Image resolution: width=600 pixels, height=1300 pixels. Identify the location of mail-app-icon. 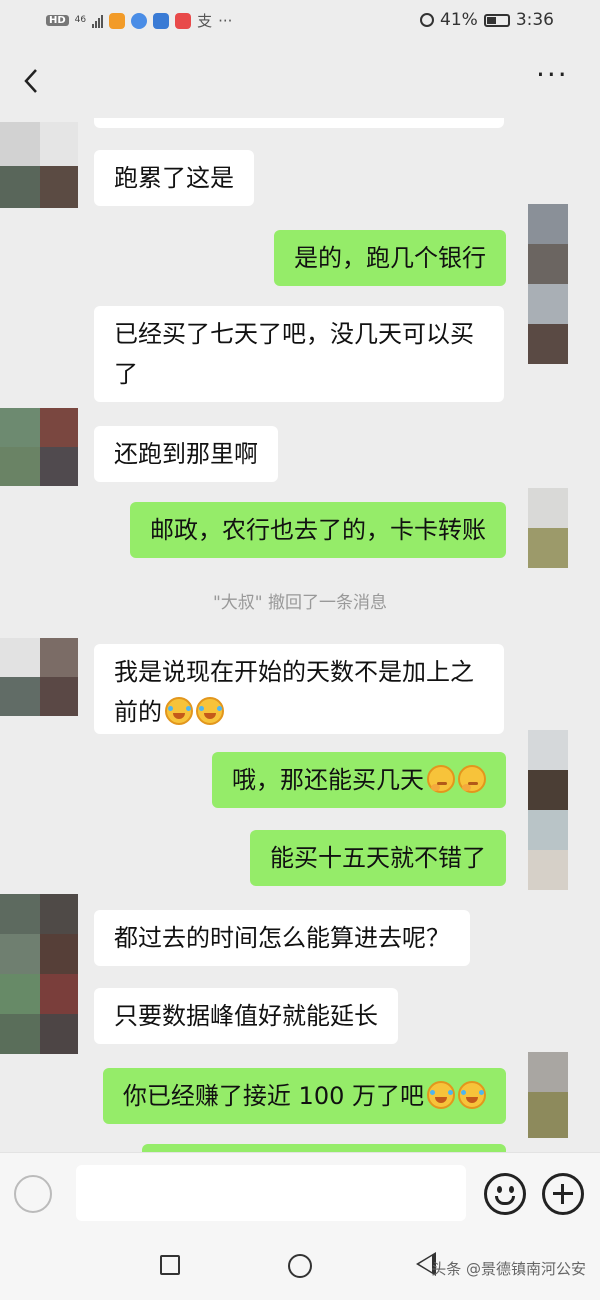
(183, 20).